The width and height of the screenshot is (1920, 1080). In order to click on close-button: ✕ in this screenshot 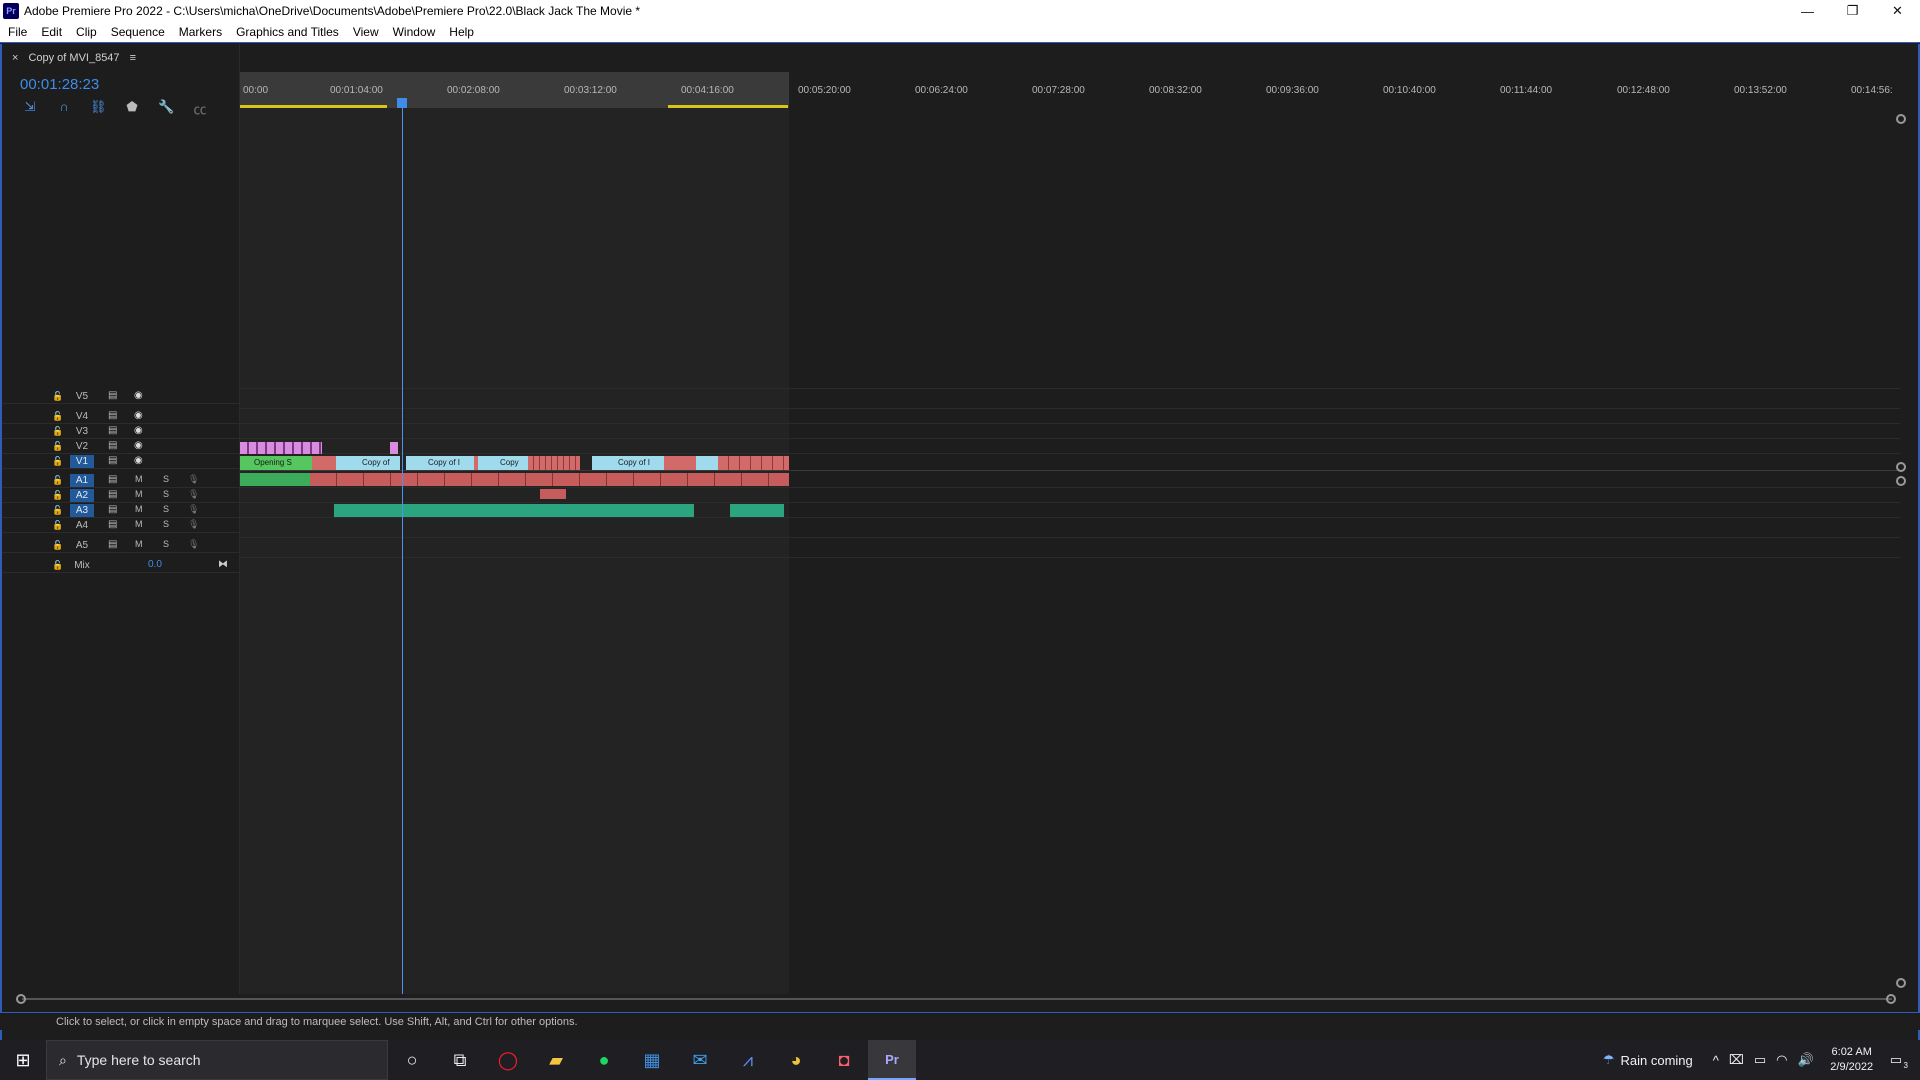, I will do `click(1897, 11)`.